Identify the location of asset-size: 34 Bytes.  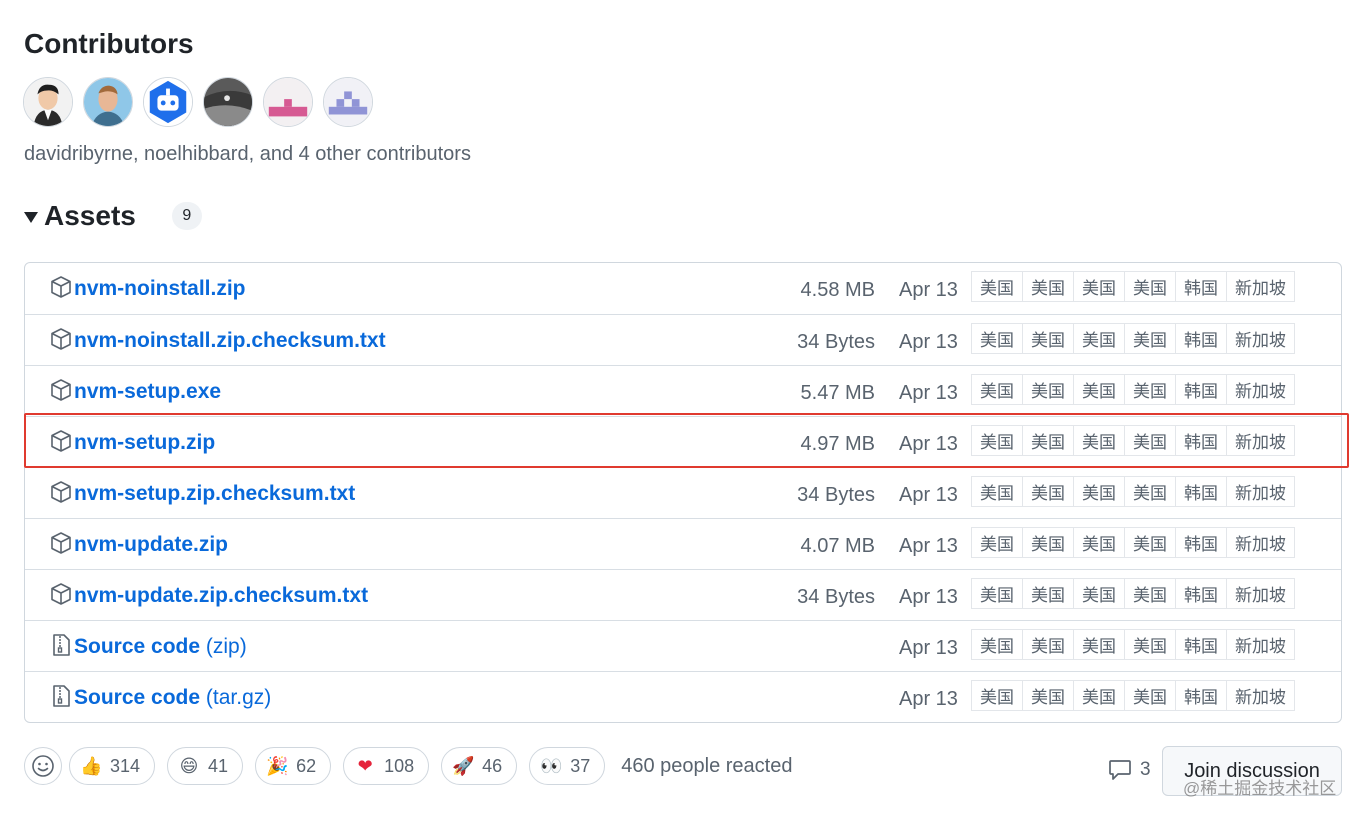
(836, 495).